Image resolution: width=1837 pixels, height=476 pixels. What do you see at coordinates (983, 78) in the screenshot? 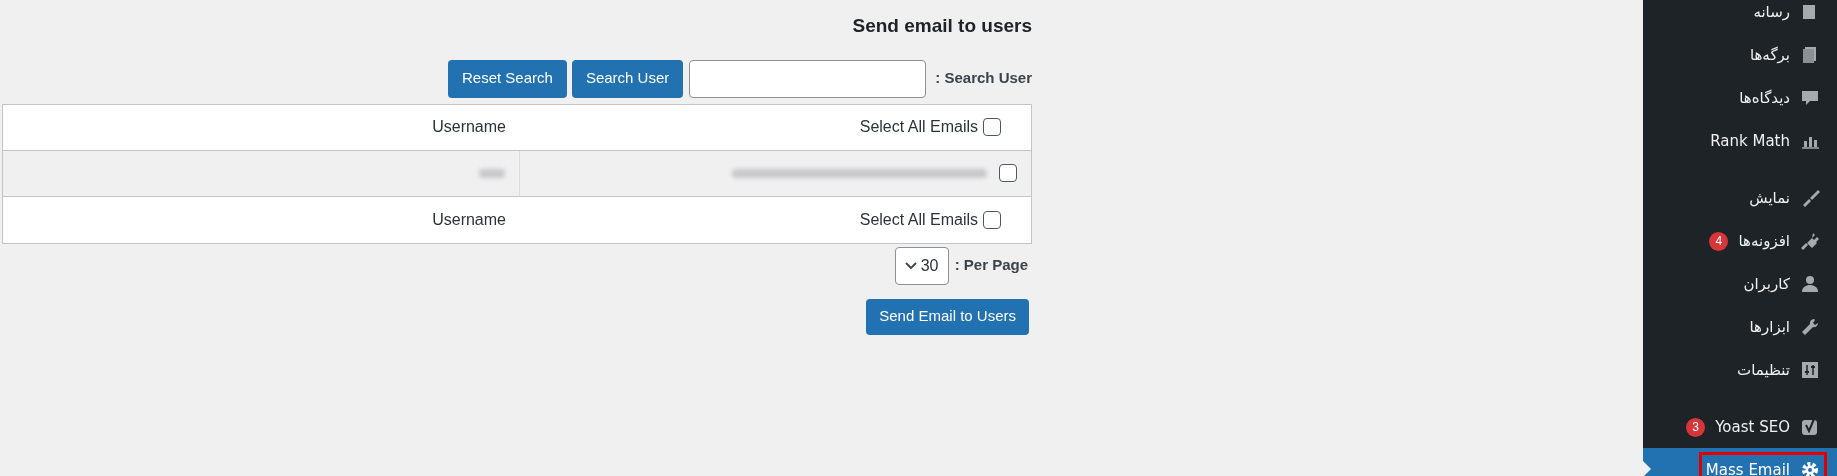
I see `search-label: : Search User` at bounding box center [983, 78].